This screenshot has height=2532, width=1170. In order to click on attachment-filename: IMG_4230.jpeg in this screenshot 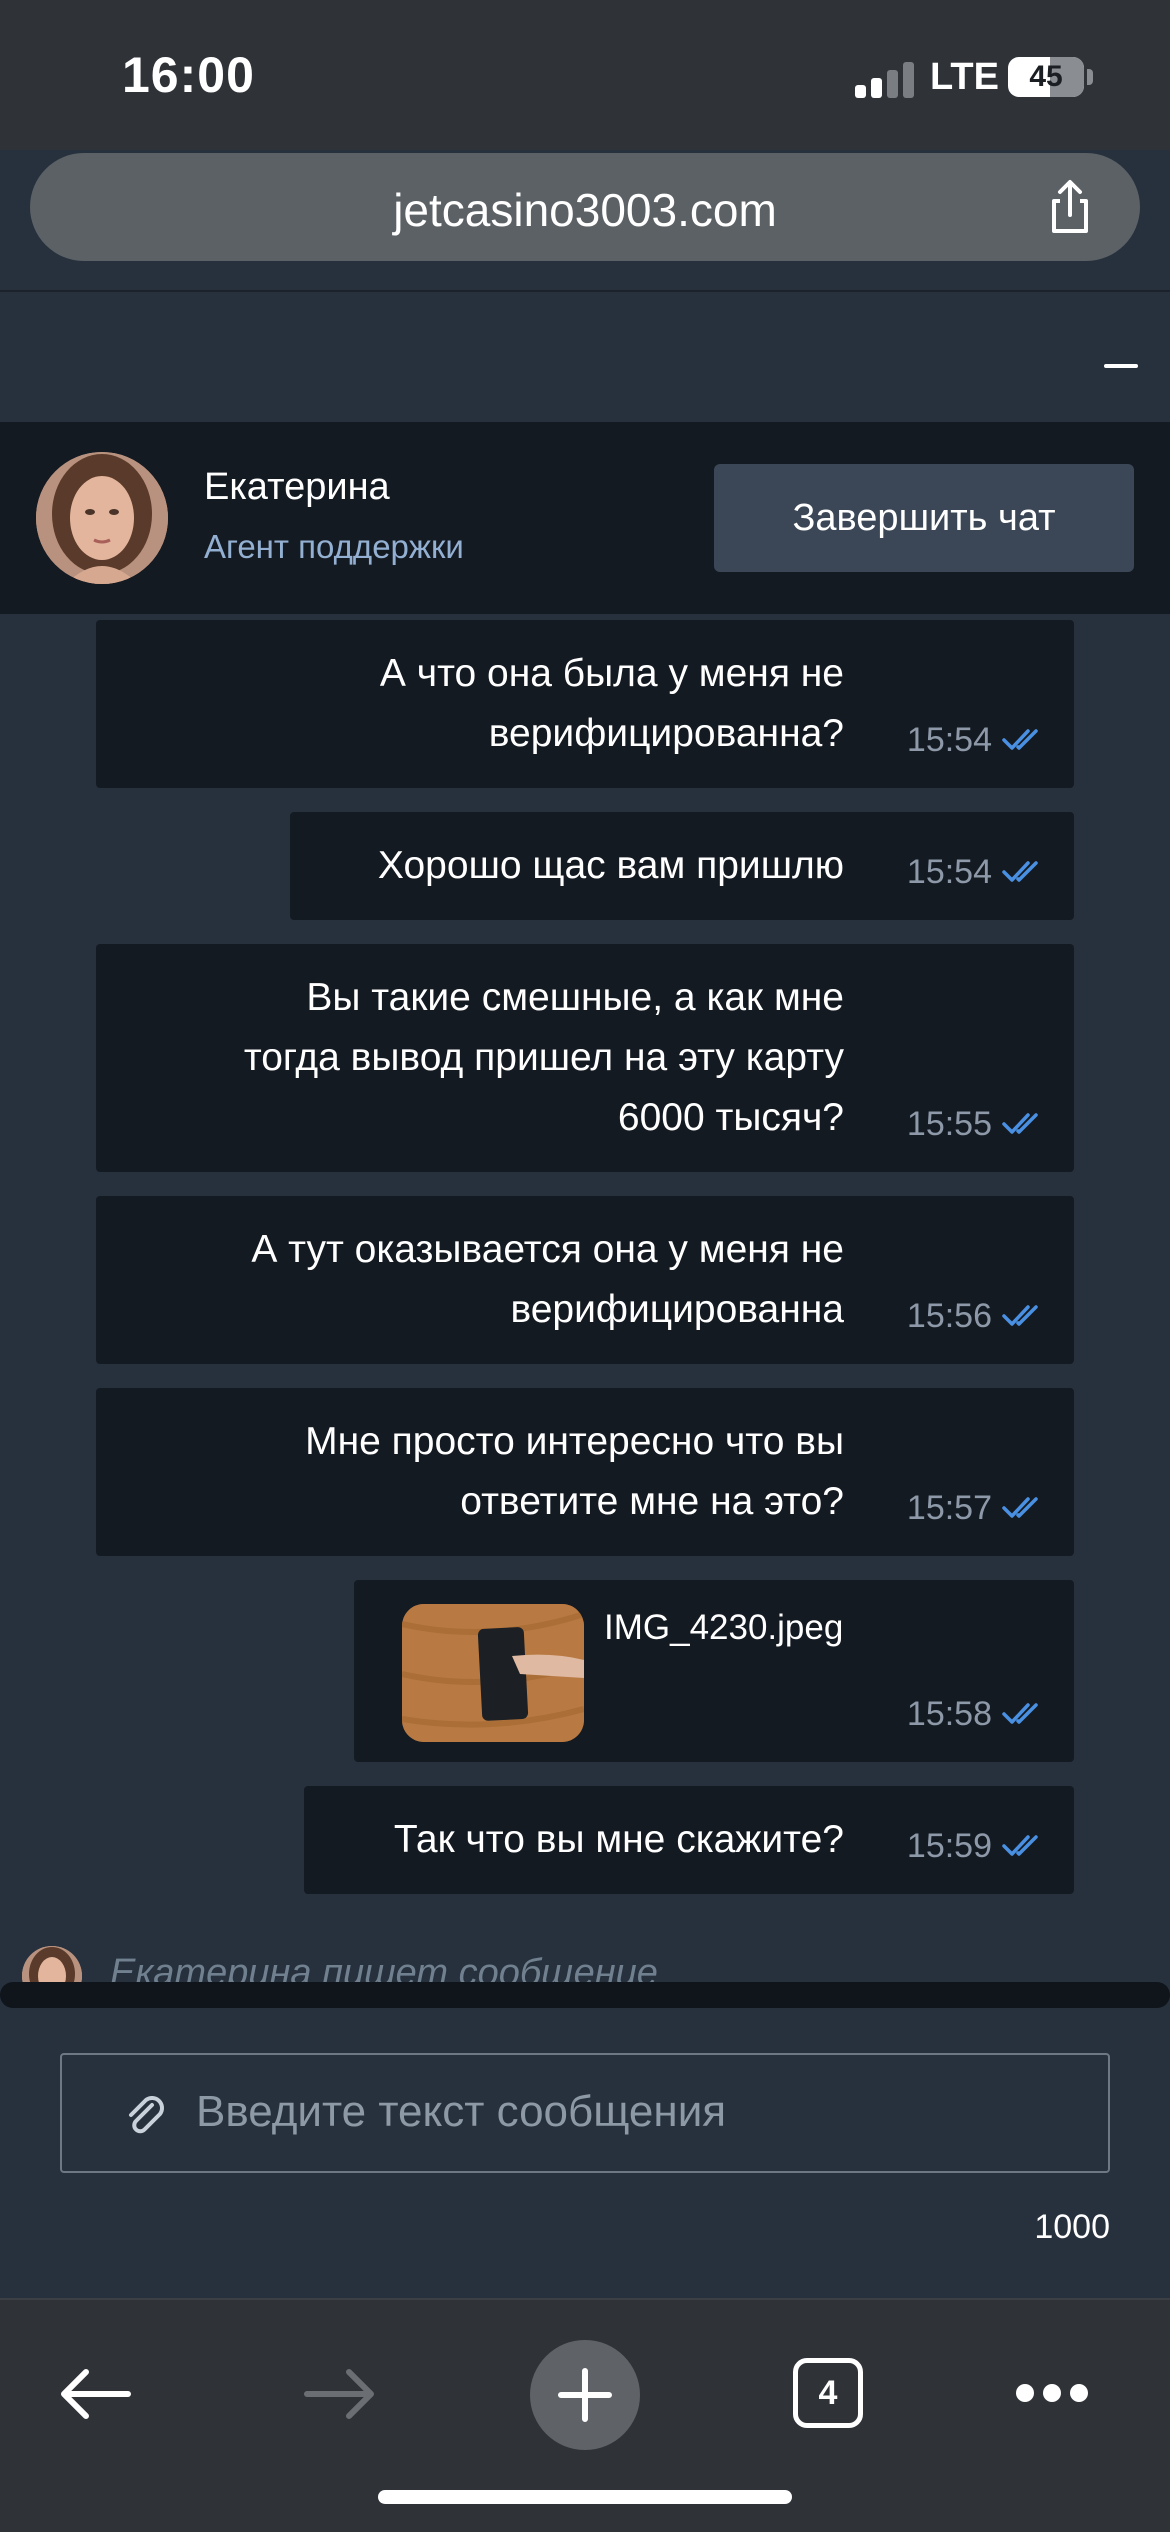, I will do `click(723, 1628)`.